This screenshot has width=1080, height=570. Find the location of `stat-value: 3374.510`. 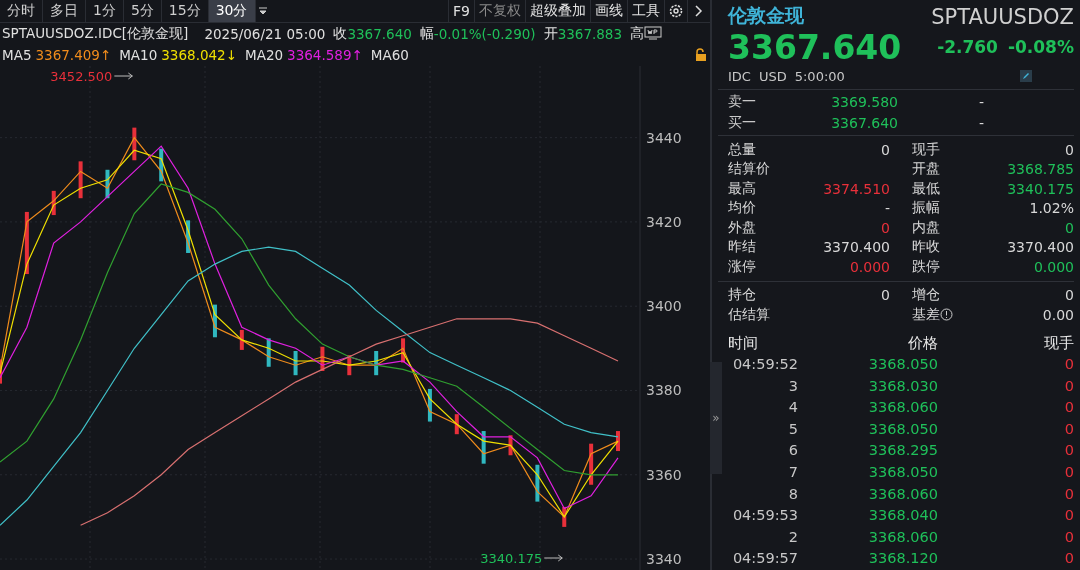

stat-value: 3374.510 is located at coordinates (856, 188).